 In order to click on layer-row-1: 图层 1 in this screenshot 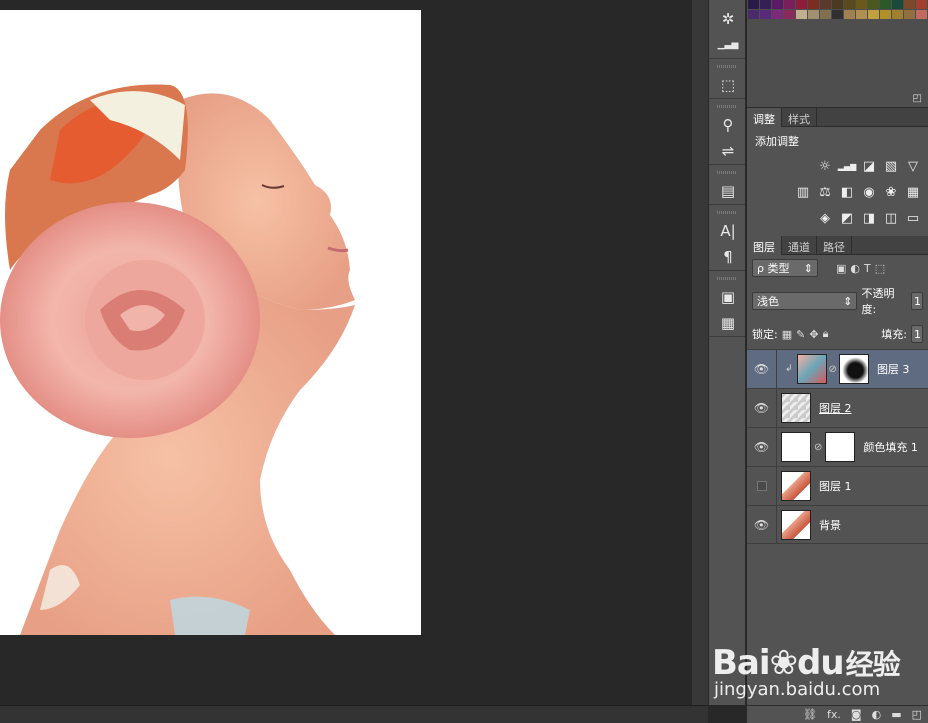, I will do `click(837, 486)`.